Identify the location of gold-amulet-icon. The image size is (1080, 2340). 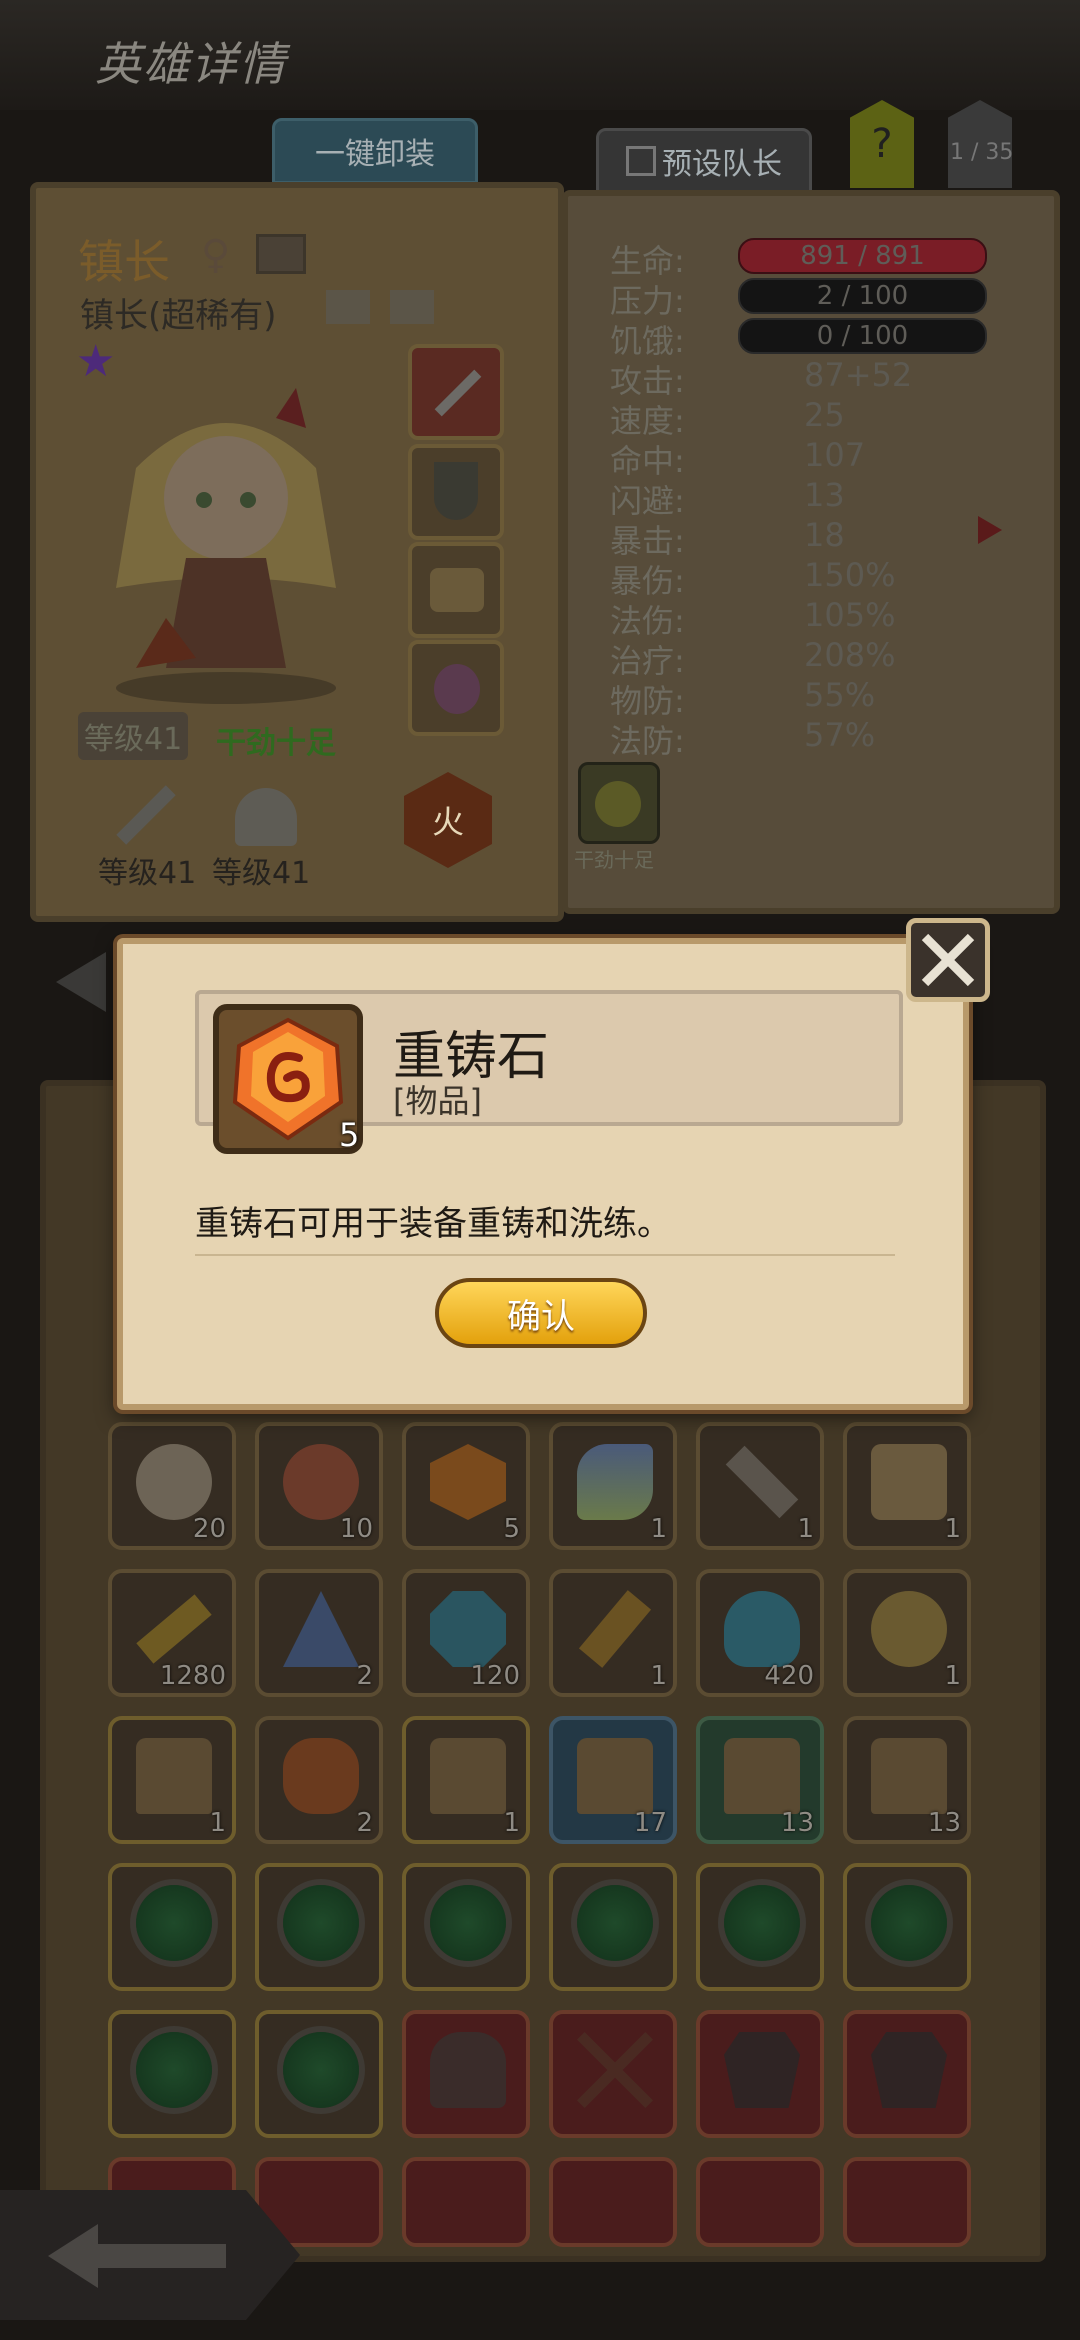
(909, 1629).